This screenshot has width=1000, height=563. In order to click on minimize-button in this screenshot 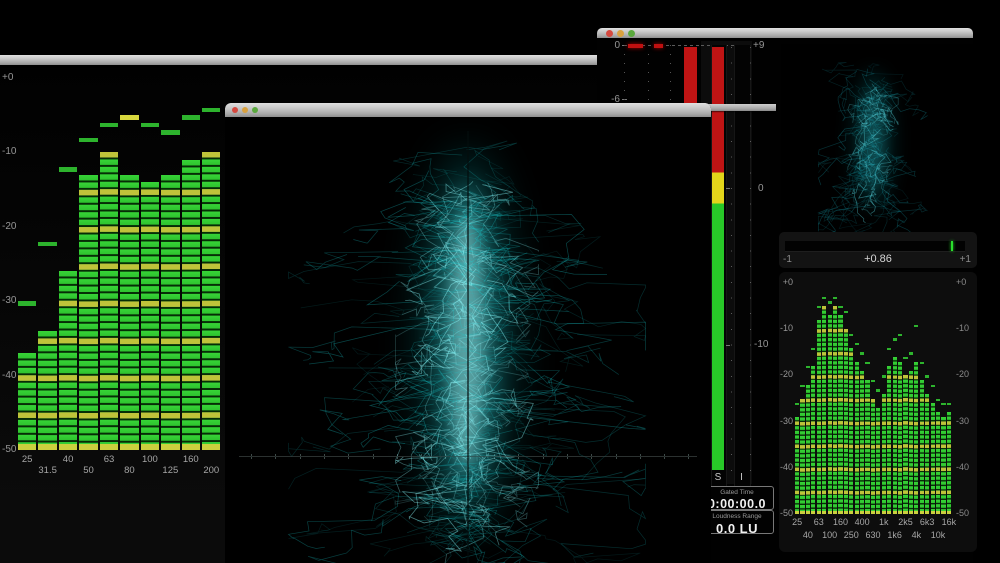, I will do `click(245, 110)`.